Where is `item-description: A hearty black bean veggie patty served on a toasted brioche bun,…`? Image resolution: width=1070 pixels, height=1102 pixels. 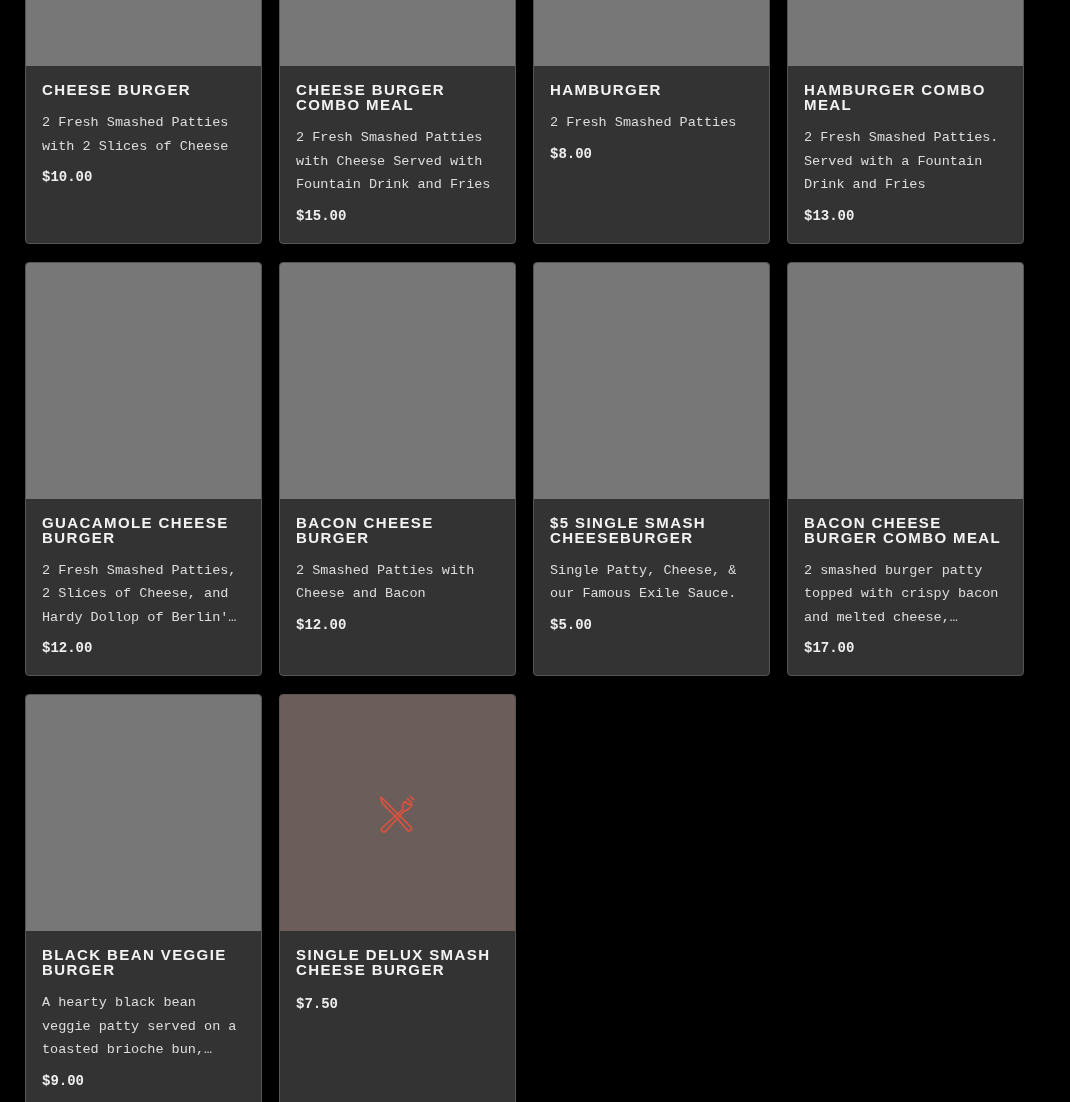 item-description: A hearty black bean veggie patty served on a toasted brioche bun,… is located at coordinates (140, 1026).